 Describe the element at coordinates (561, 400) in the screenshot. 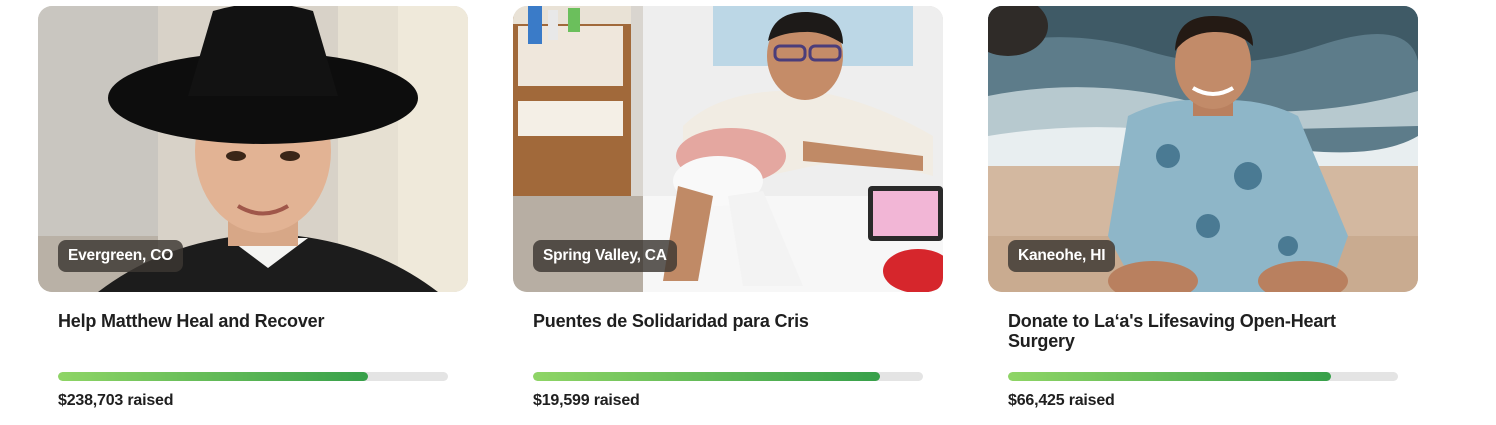

I see `amount-value: $19,599` at that location.